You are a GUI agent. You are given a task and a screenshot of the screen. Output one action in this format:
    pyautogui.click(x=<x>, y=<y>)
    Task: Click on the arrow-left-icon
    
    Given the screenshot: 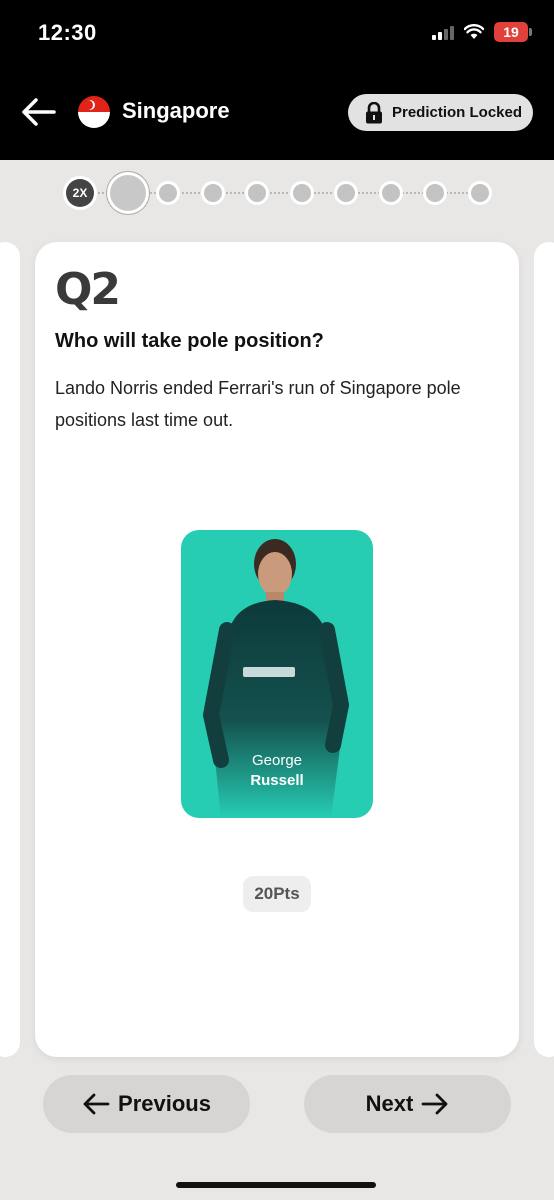 What is the action you would take?
    pyautogui.click(x=96, y=1104)
    